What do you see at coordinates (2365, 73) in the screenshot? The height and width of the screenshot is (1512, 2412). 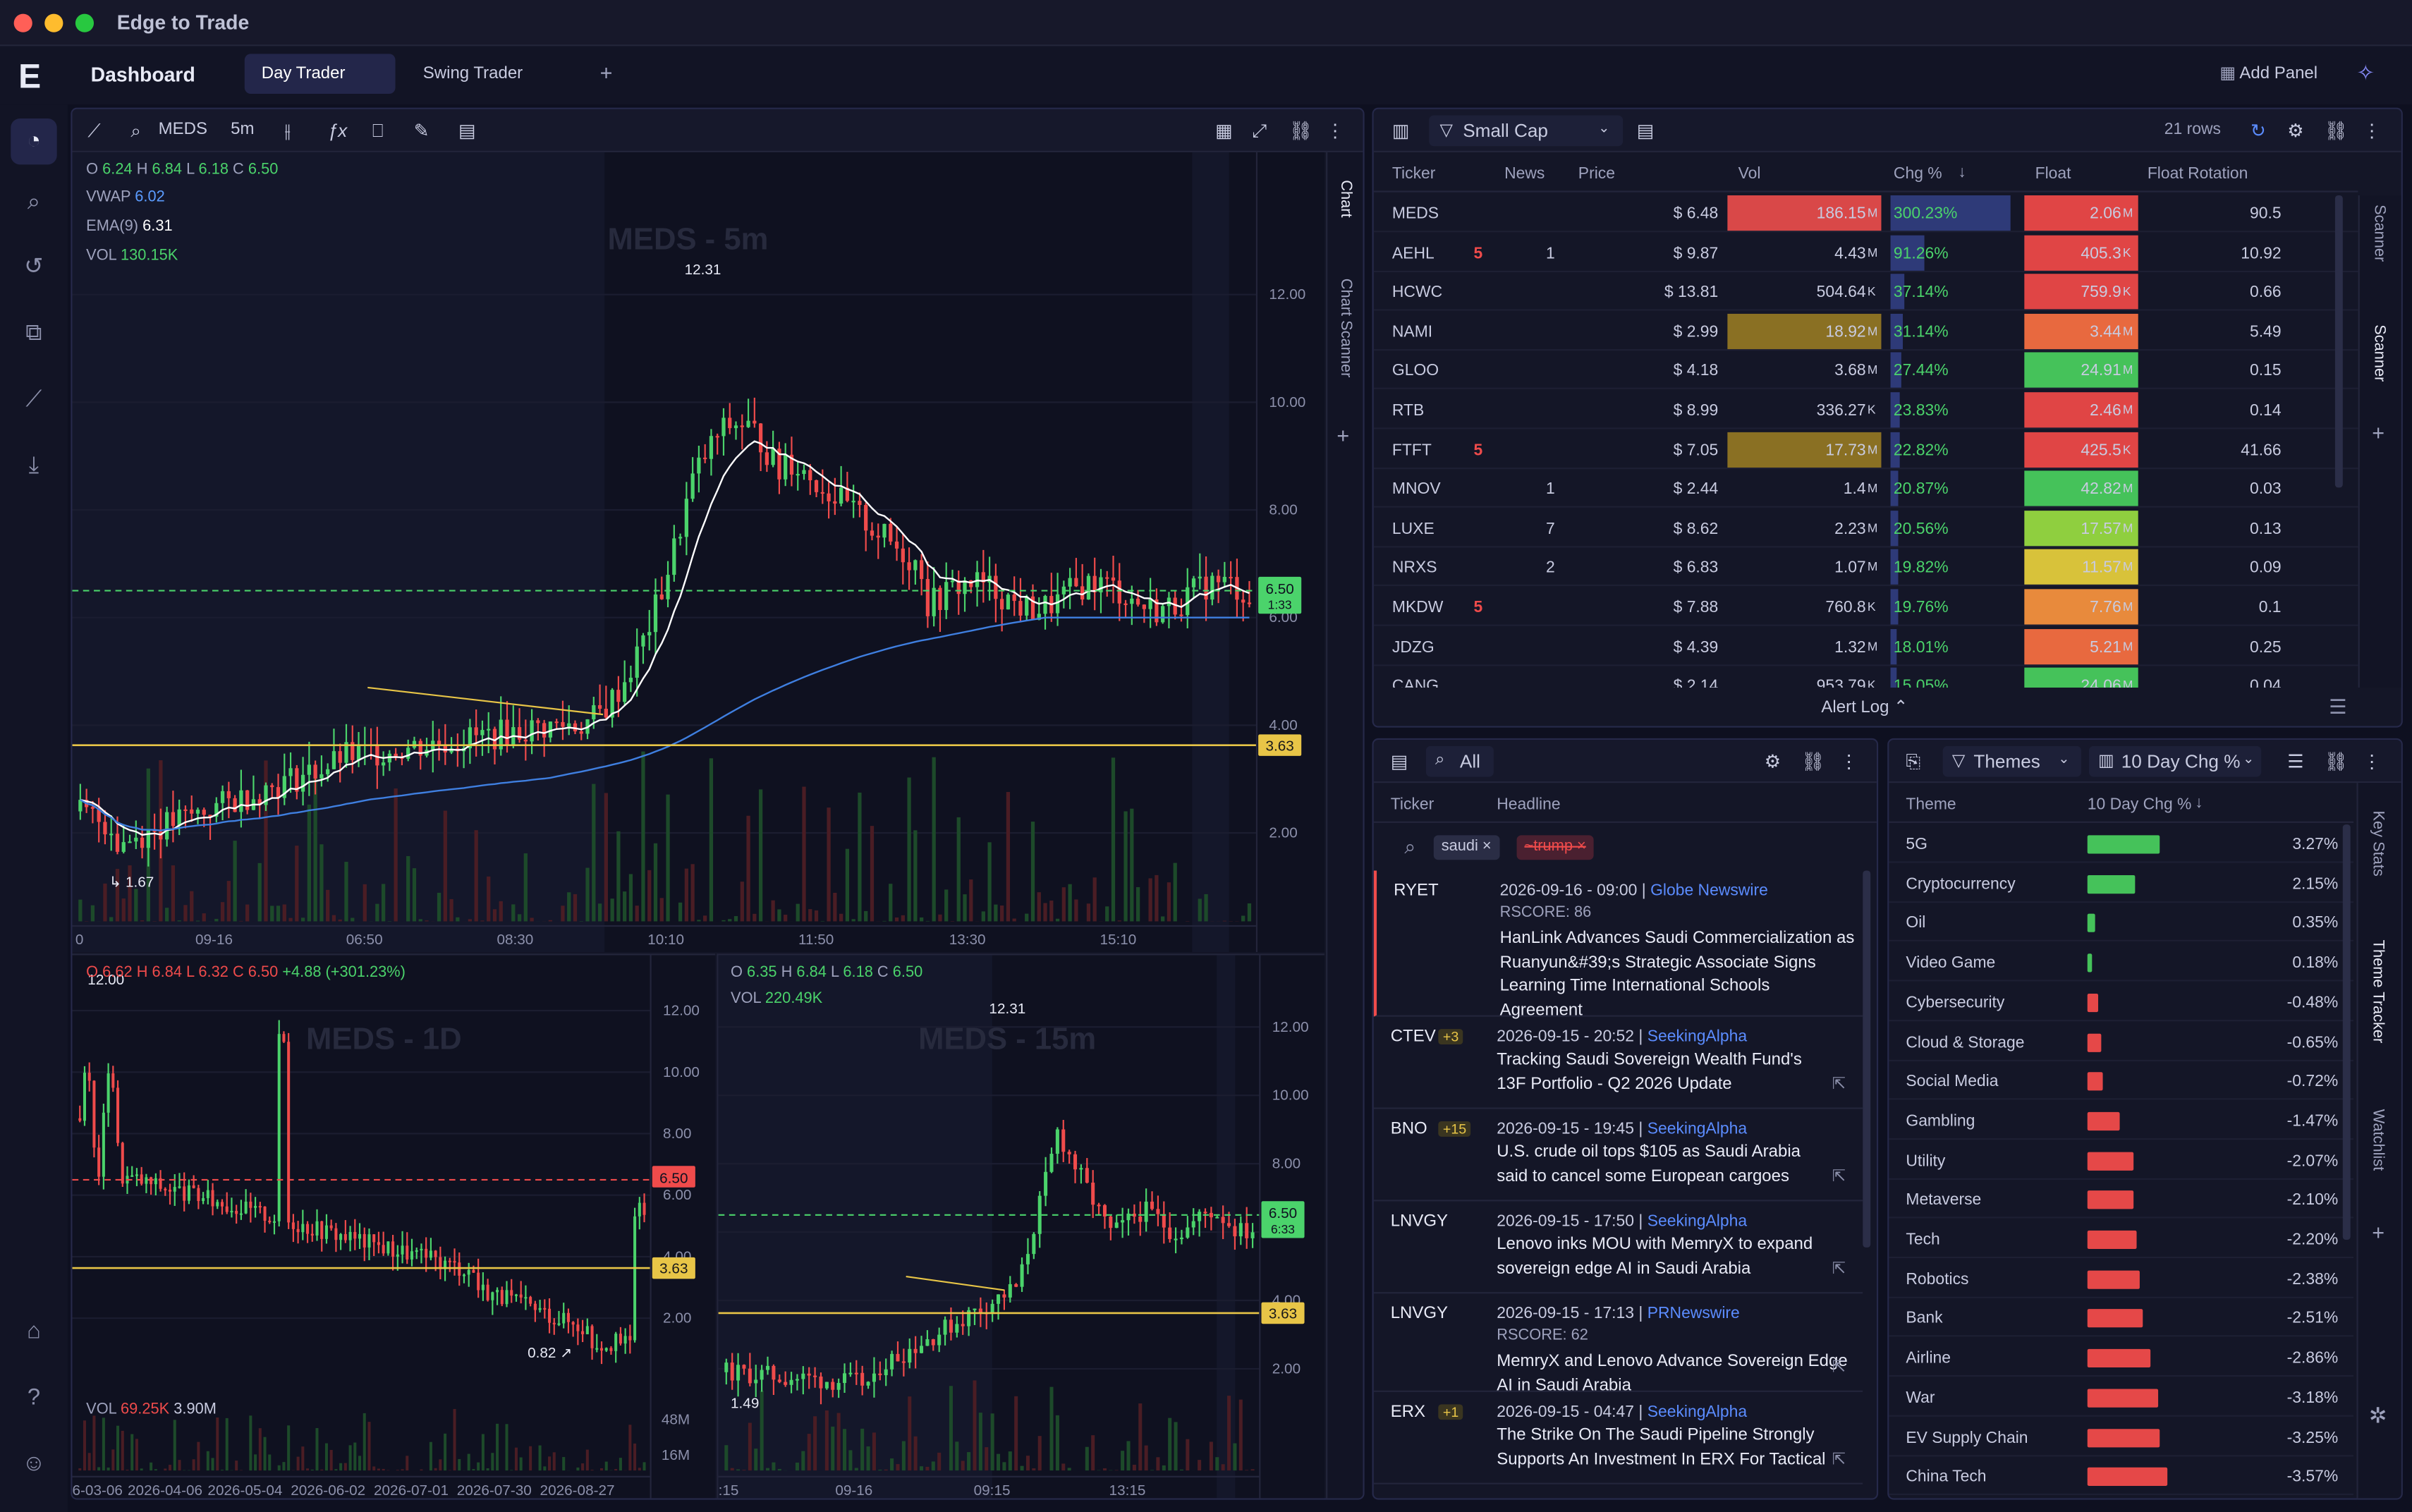 I see `sparkle-icon: ✧` at bounding box center [2365, 73].